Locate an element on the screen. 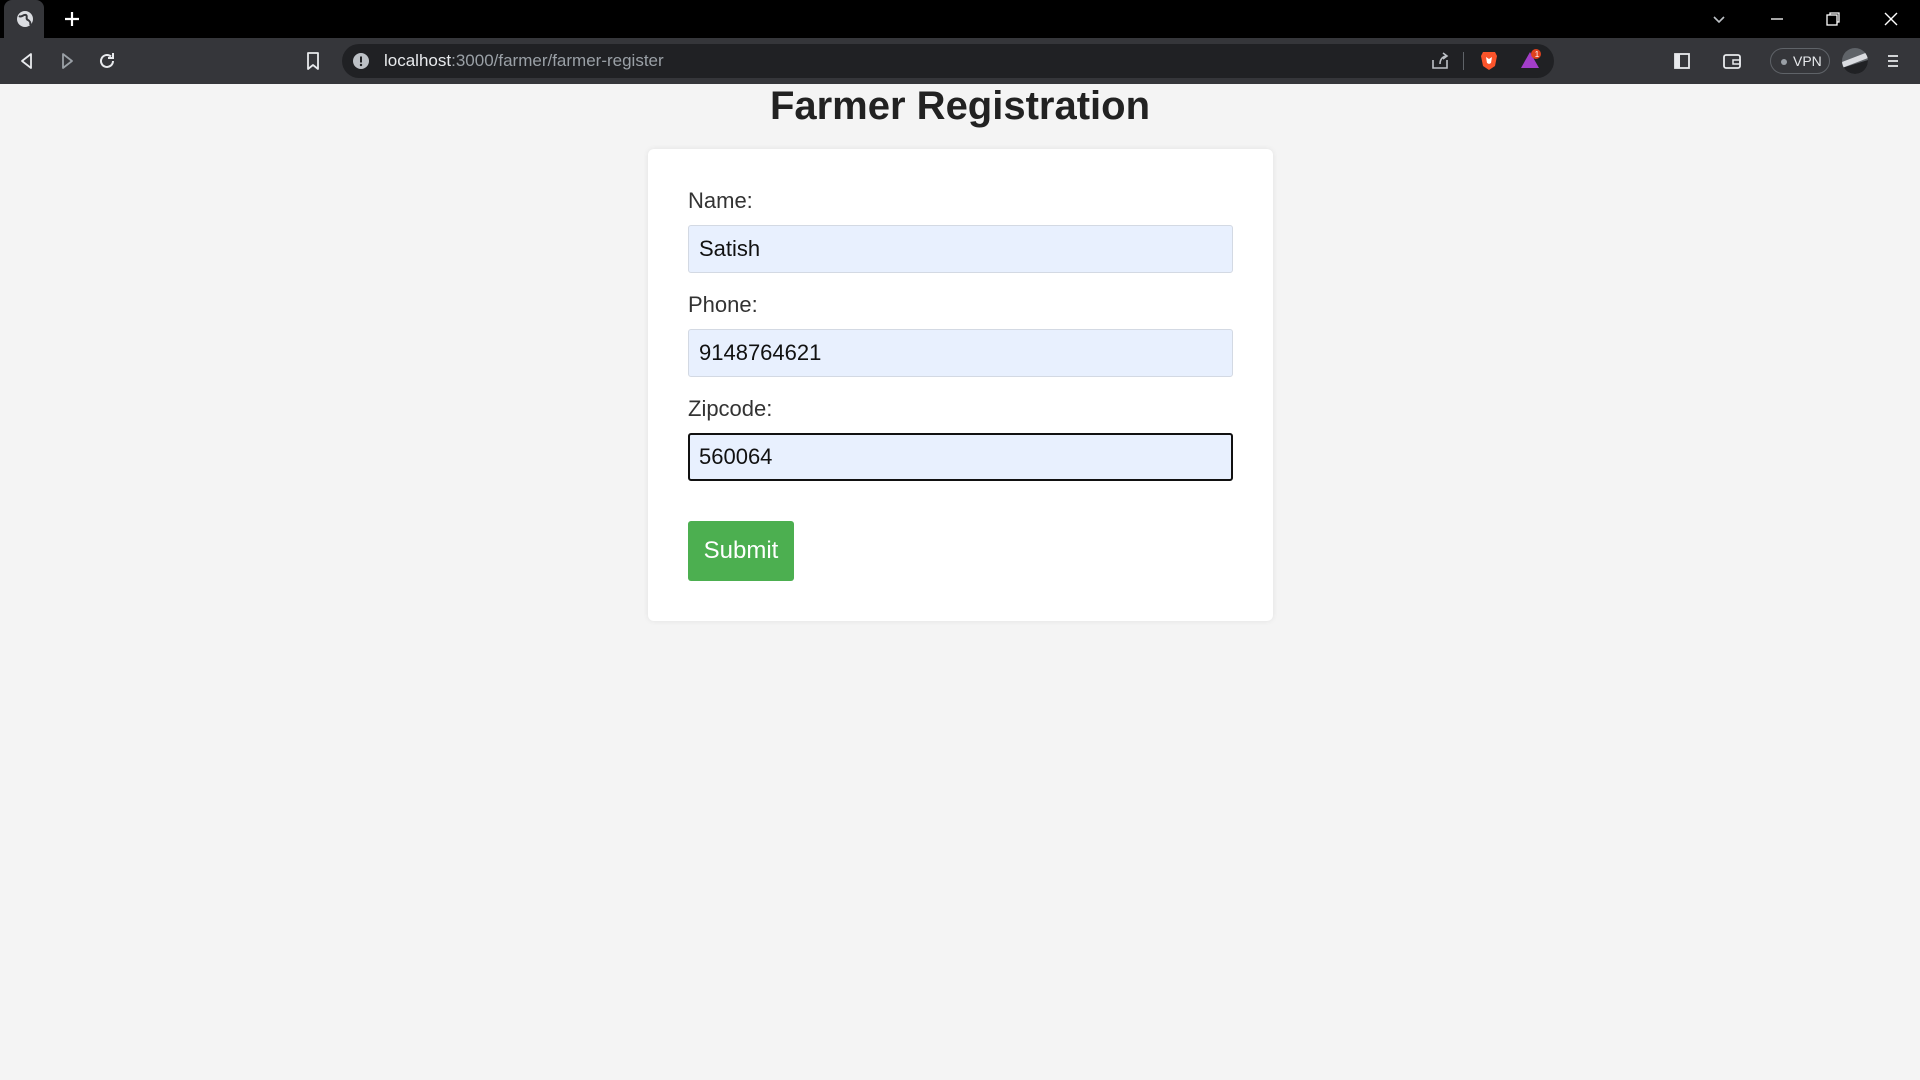 The height and width of the screenshot is (1080, 1920). reload-icon is located at coordinates (107, 61).